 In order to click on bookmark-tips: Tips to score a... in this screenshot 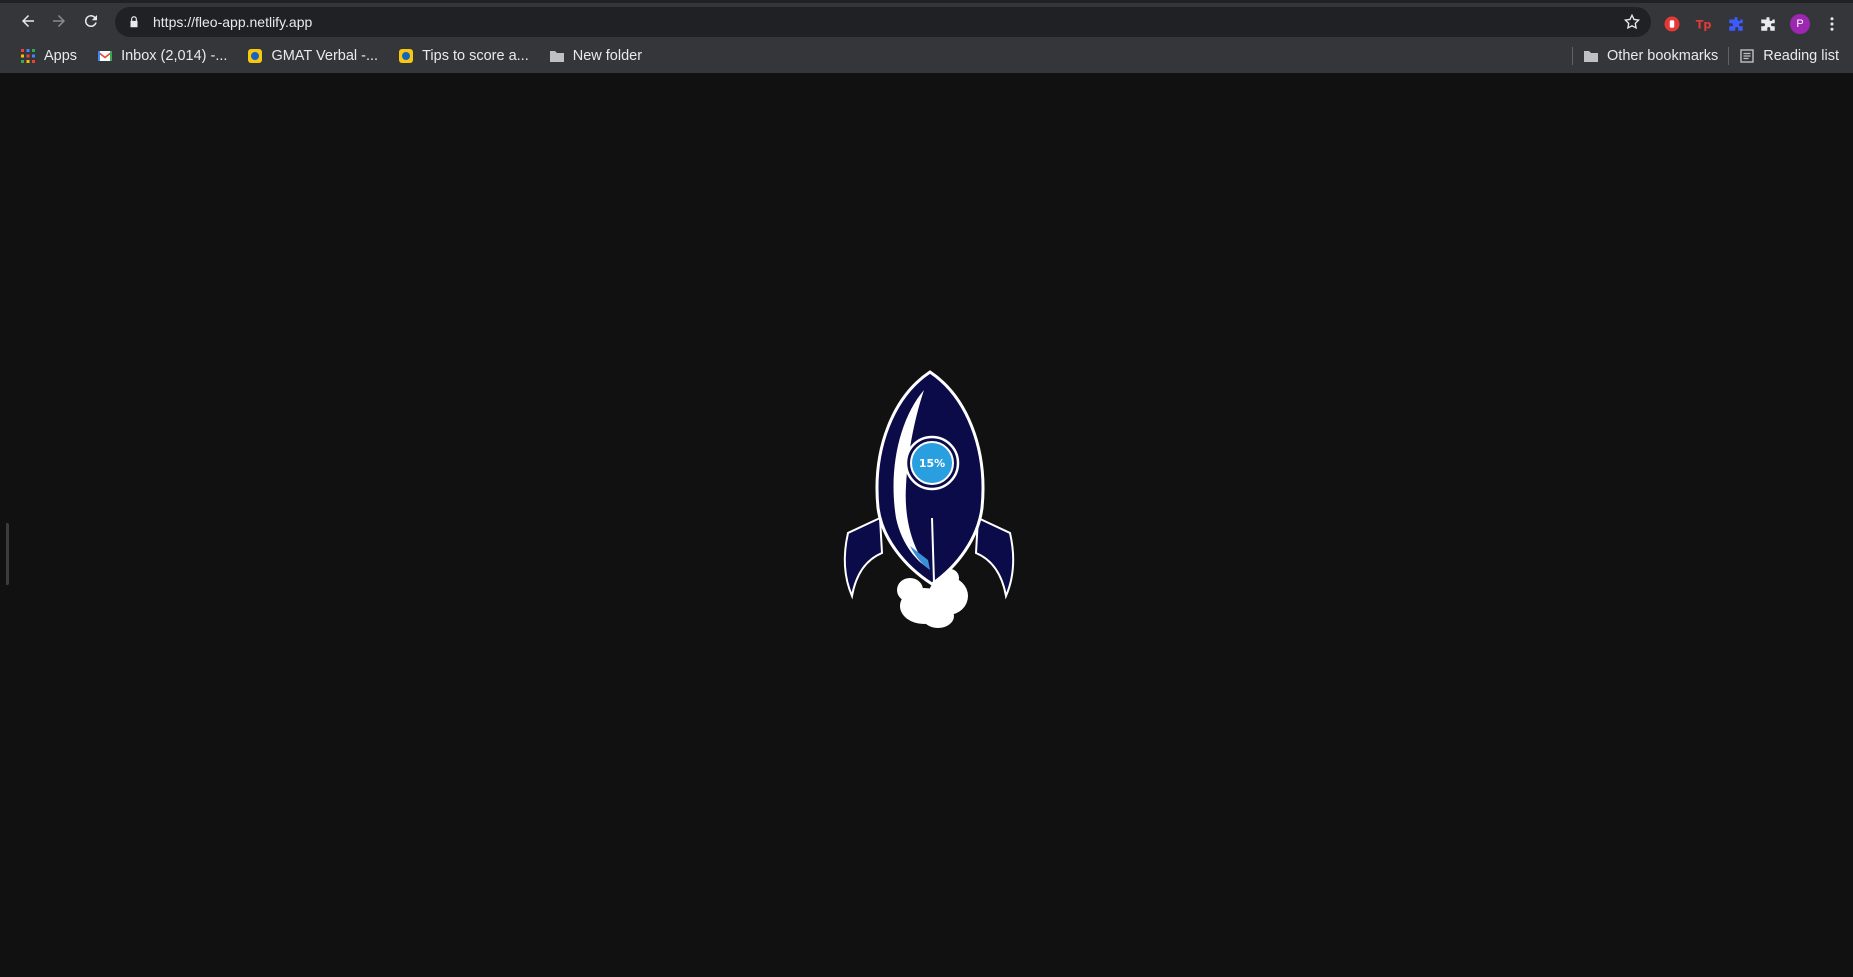, I will do `click(463, 56)`.